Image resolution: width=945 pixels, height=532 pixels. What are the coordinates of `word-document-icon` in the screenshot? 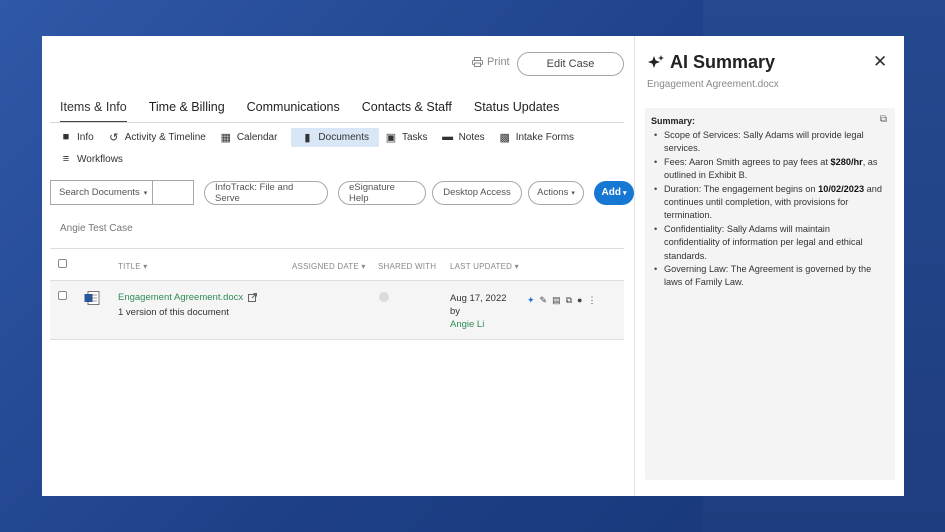 It's located at (92, 298).